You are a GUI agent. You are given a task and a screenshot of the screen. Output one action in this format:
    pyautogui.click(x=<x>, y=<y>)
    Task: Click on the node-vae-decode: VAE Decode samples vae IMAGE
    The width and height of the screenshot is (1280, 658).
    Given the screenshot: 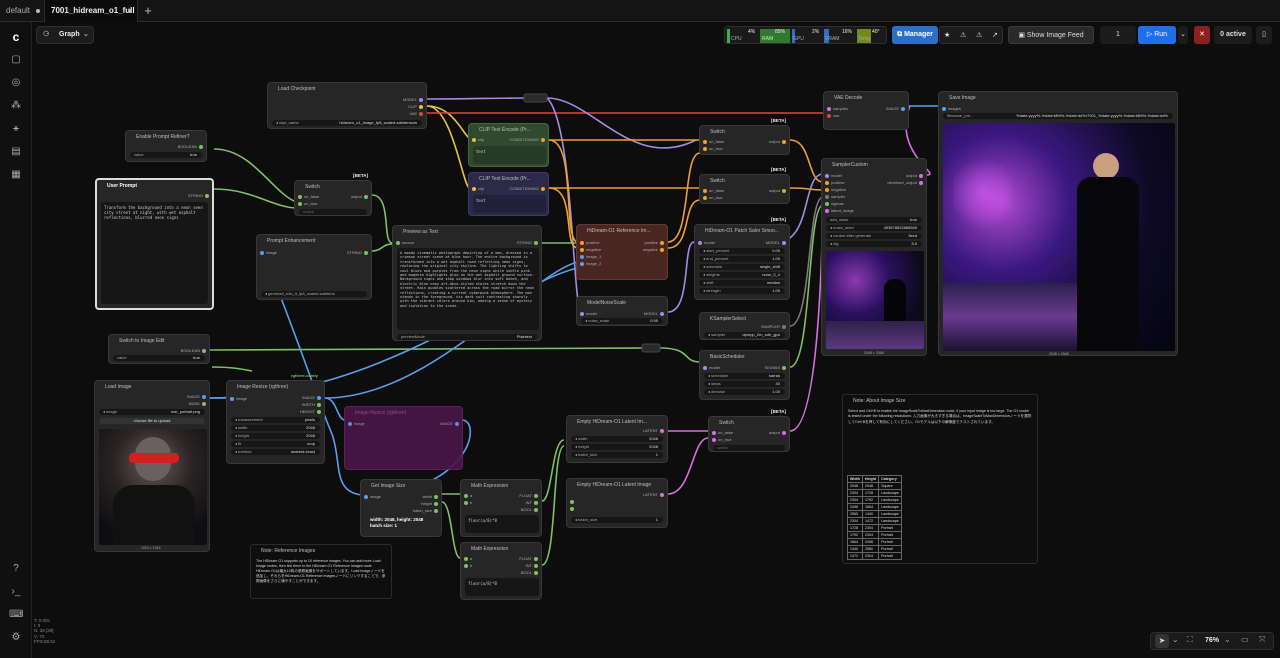 What is the action you would take?
    pyautogui.click(x=866, y=110)
    